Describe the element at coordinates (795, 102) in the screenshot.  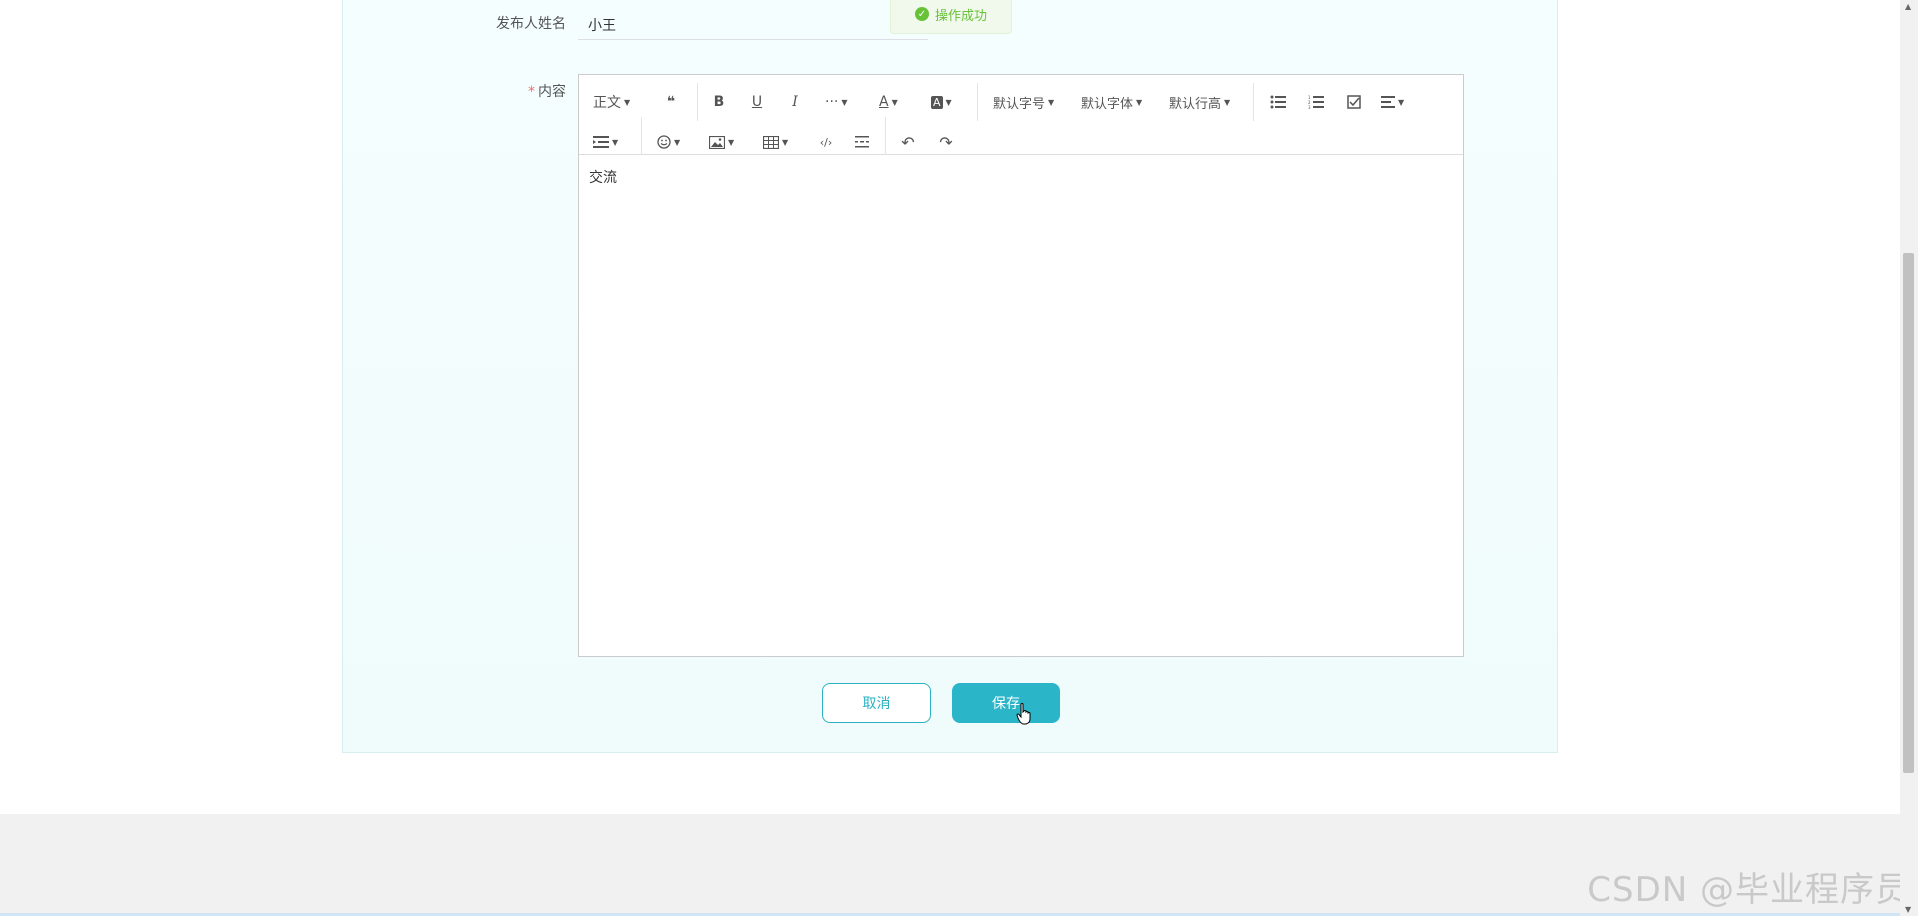
I see `italic-icon: I` at that location.